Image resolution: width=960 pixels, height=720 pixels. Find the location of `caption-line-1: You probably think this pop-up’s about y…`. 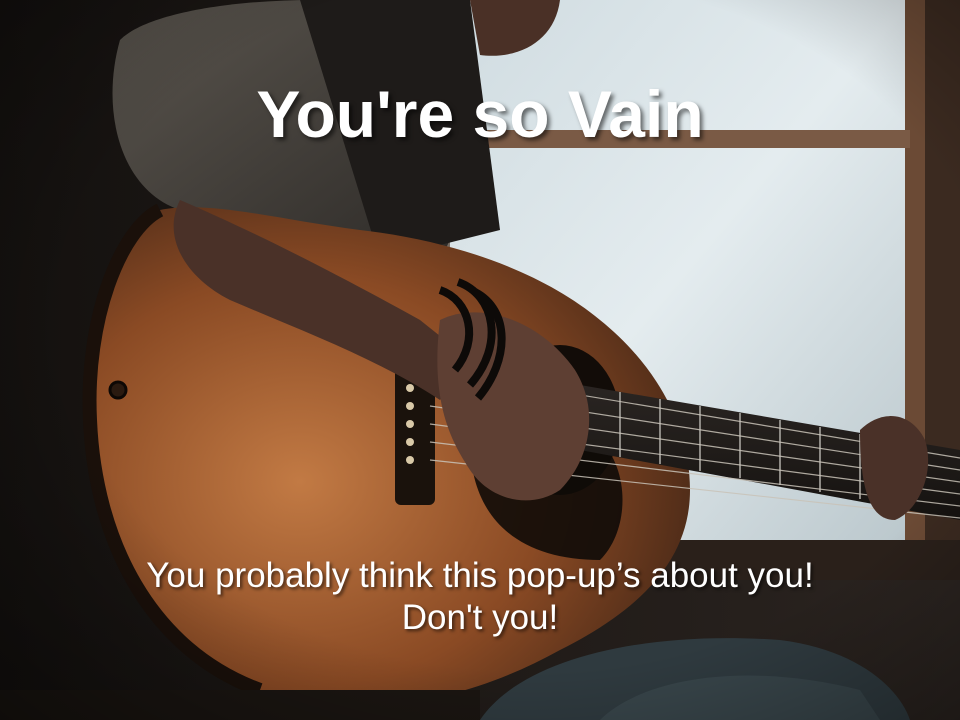

caption-line-1: You probably think this pop-up’s about y… is located at coordinates (480, 575).